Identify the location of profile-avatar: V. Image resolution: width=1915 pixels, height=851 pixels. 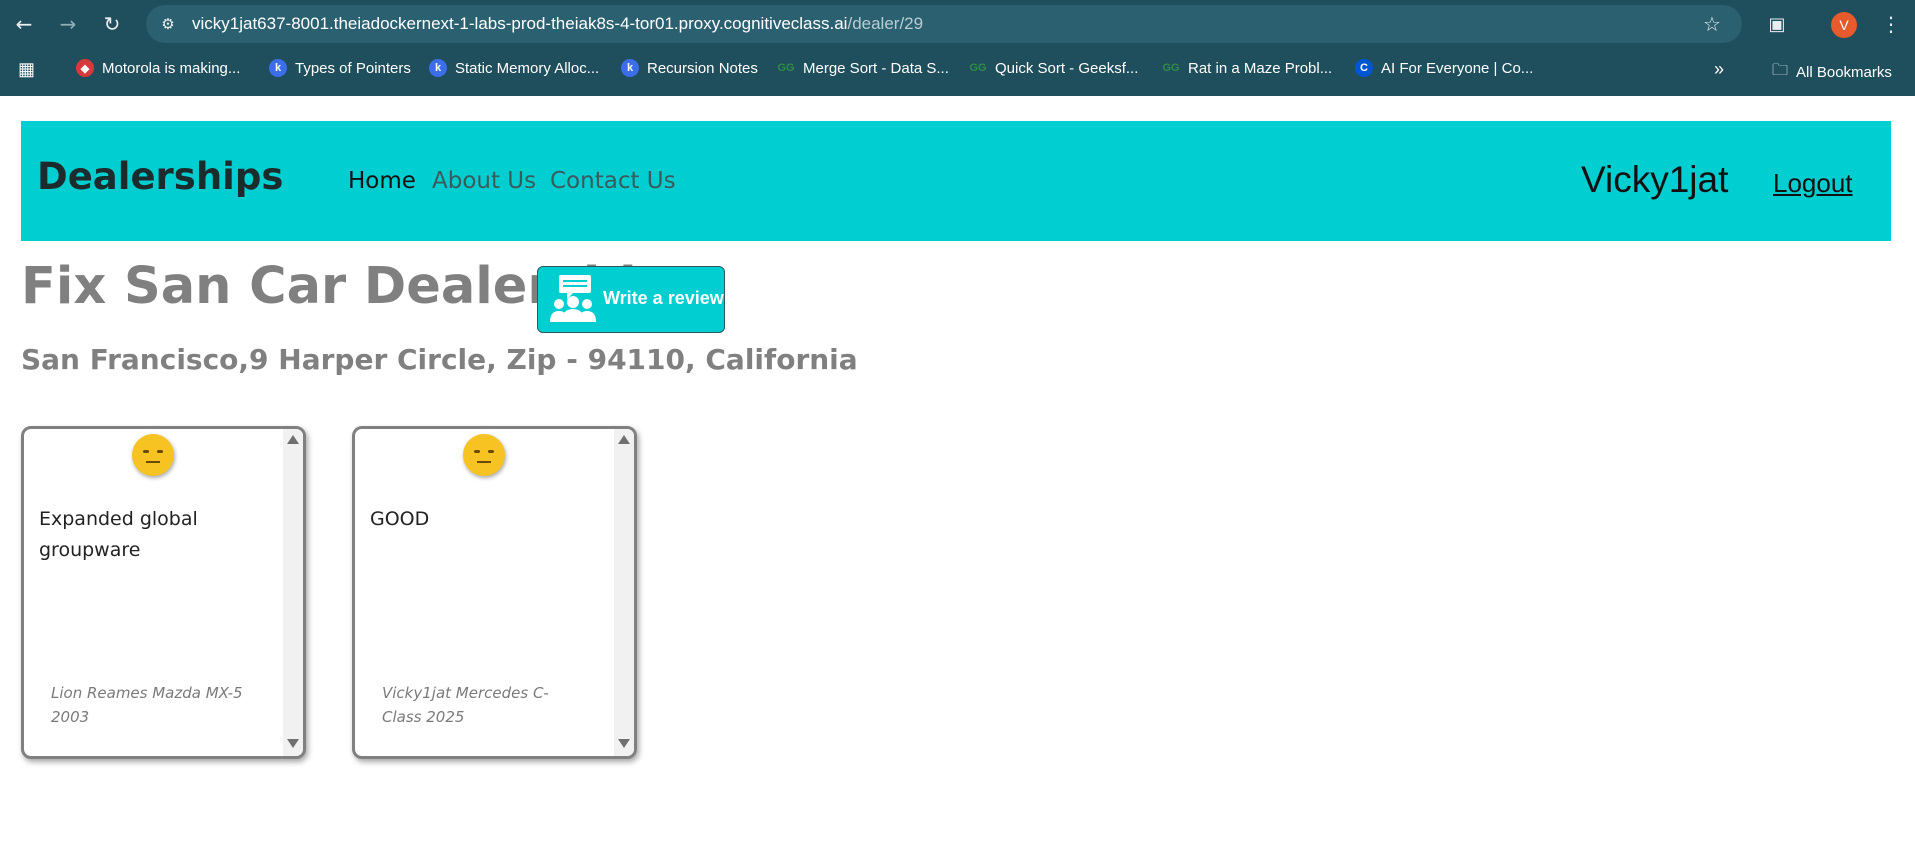
(1844, 25).